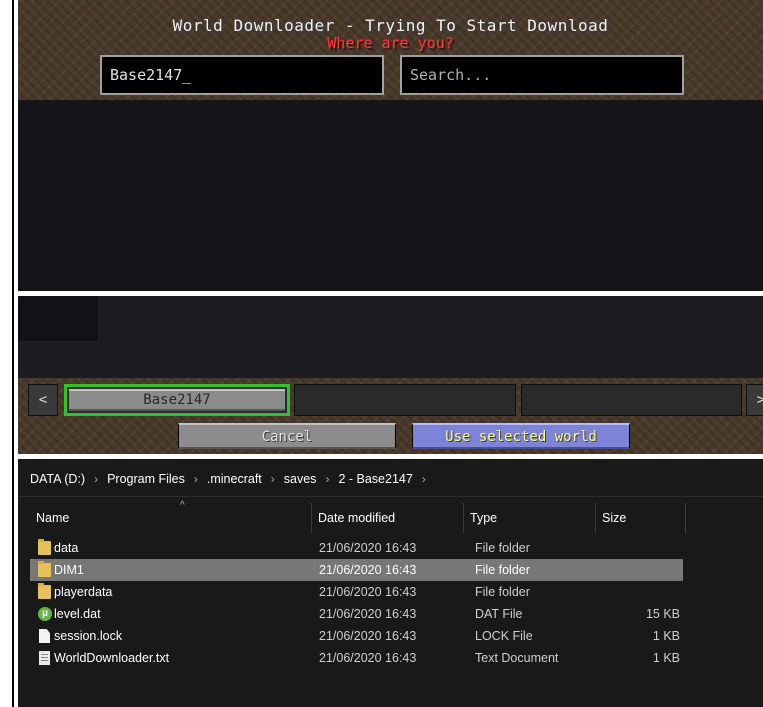  I want to click on world-slot-selected: Base2147, so click(177, 400).